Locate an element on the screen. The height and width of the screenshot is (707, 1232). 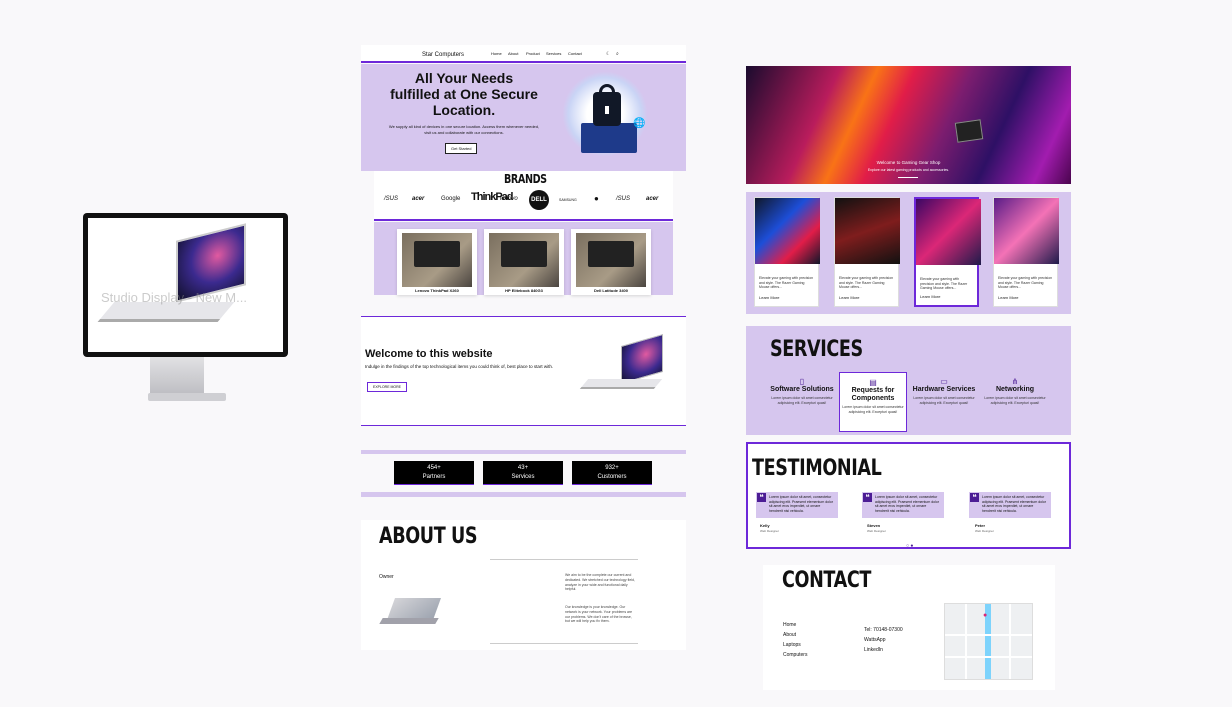
brand-asus-2: /SUS is located at coordinates (623, 199).